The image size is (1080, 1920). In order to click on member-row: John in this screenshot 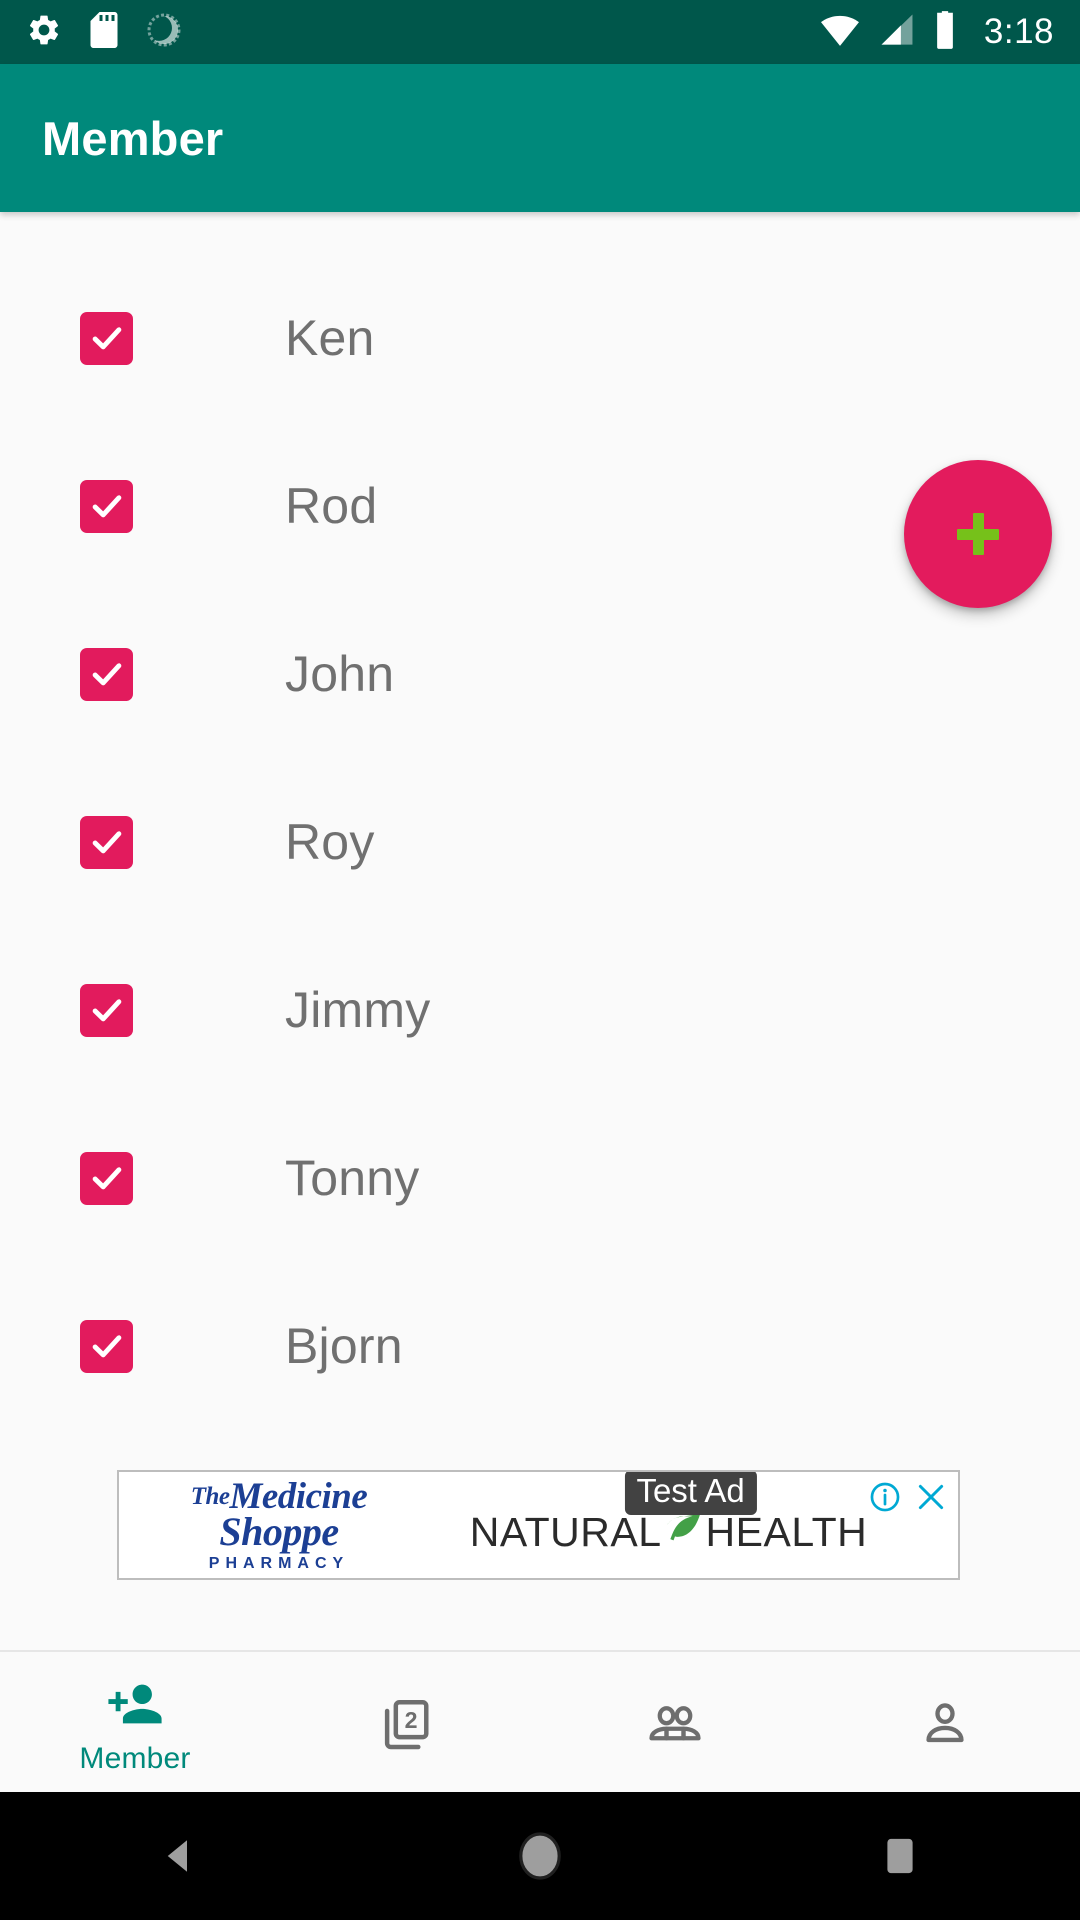, I will do `click(540, 674)`.